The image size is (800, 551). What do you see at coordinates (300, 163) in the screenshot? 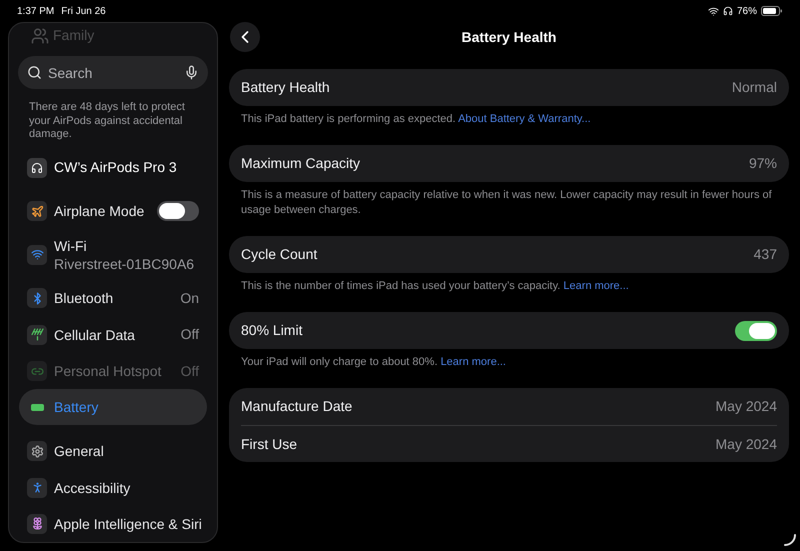
I see `row-label: Maximum Capacity` at bounding box center [300, 163].